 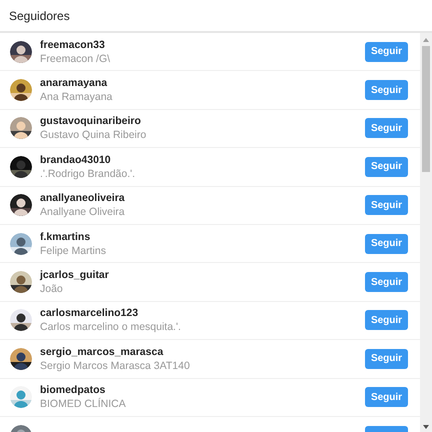 I want to click on full-name: Felipe Martins, so click(x=73, y=251).